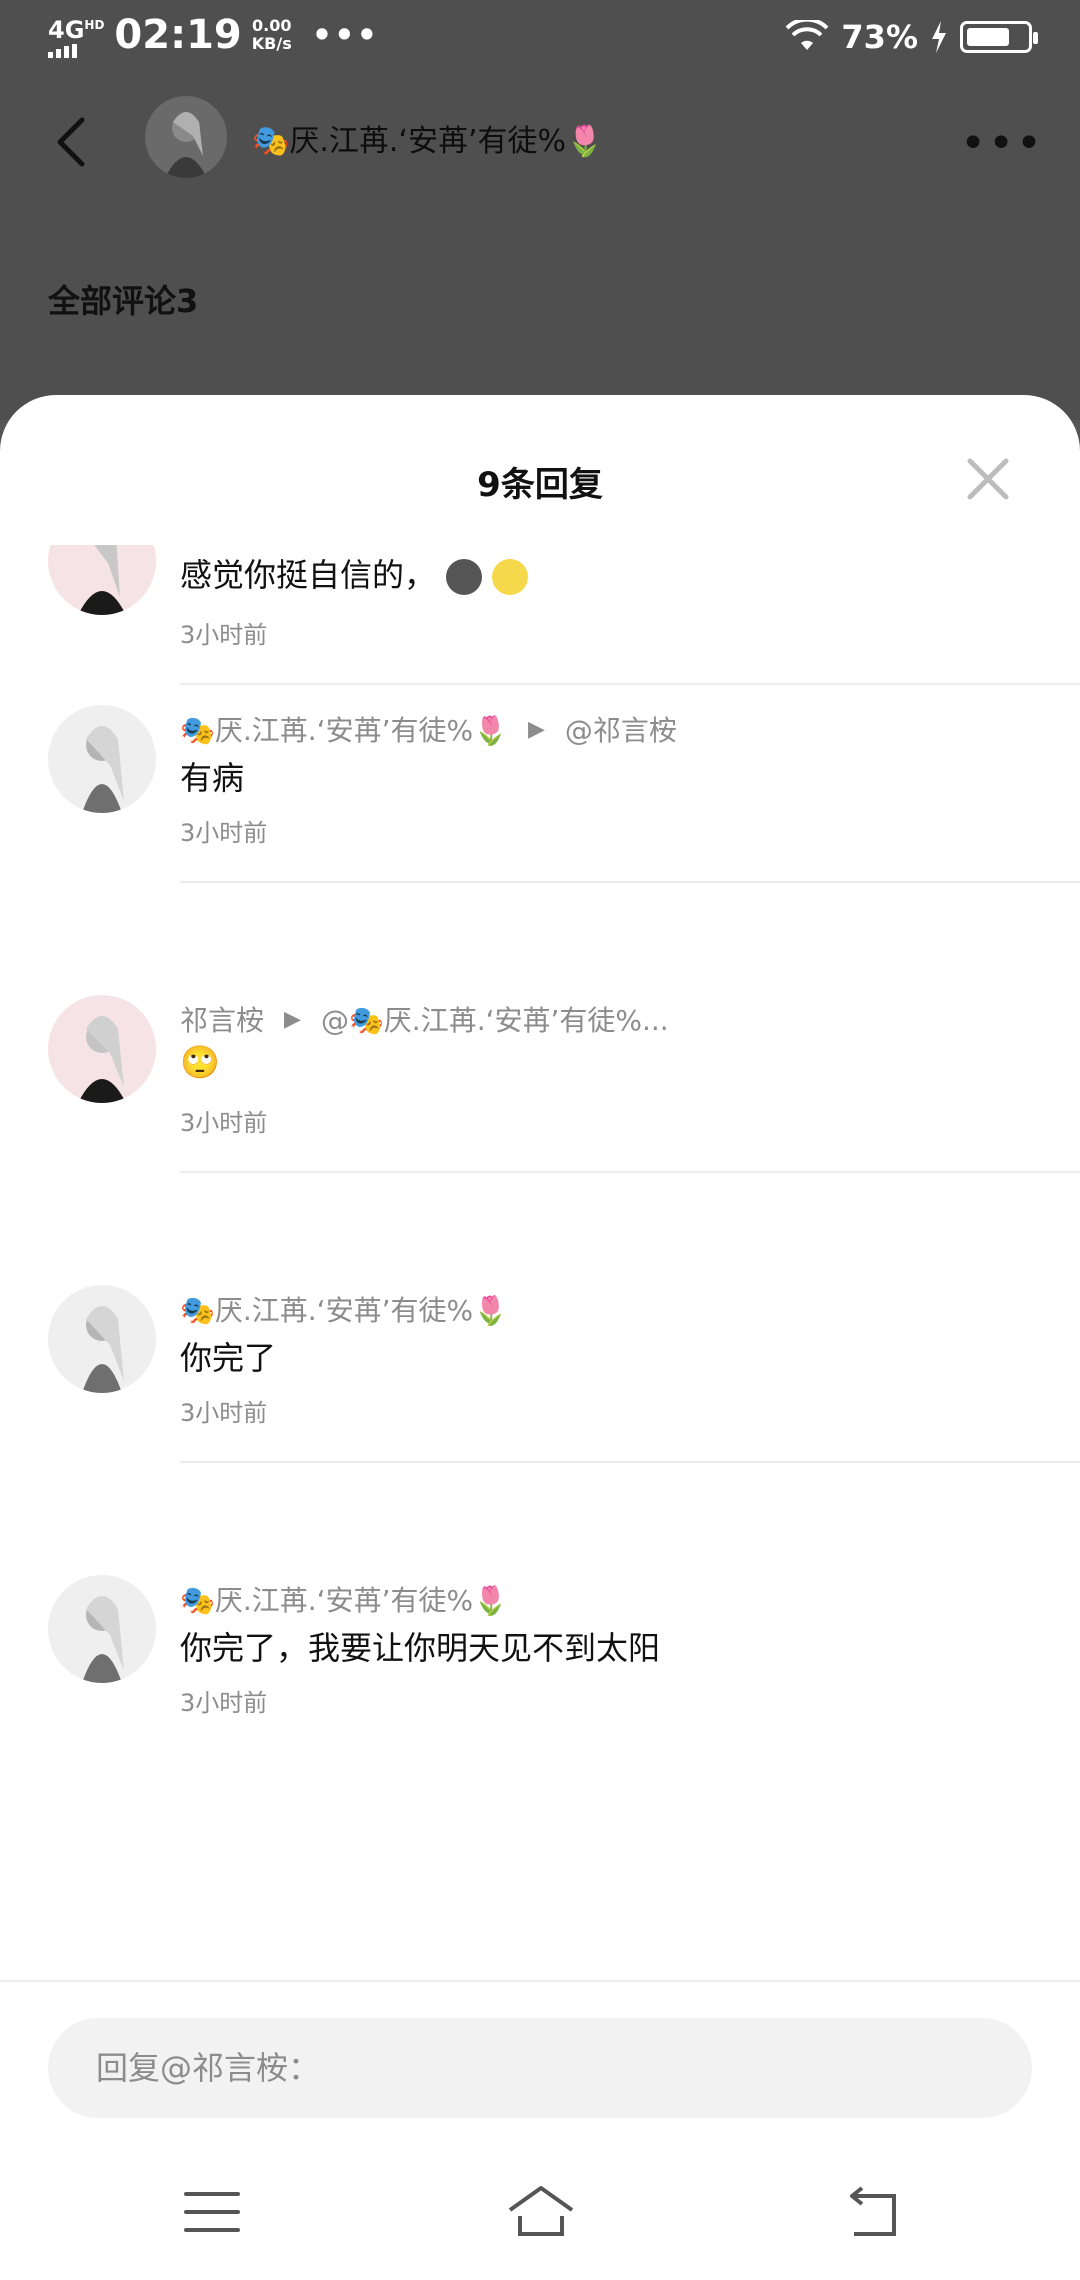 The image size is (1080, 2280). Describe the element at coordinates (123, 301) in the screenshot. I see `comments-count-title: 全部评论3` at that location.